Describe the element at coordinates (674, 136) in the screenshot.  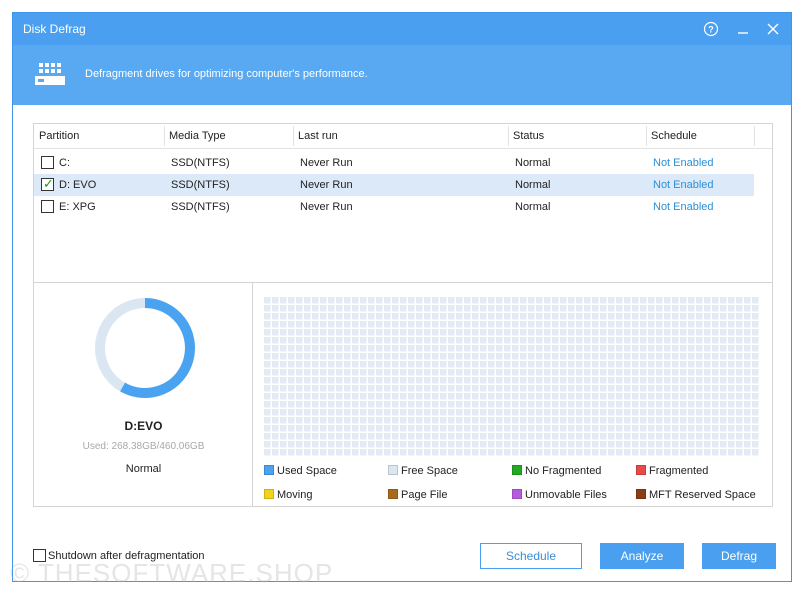
I see `header-schedule: Schedule` at that location.